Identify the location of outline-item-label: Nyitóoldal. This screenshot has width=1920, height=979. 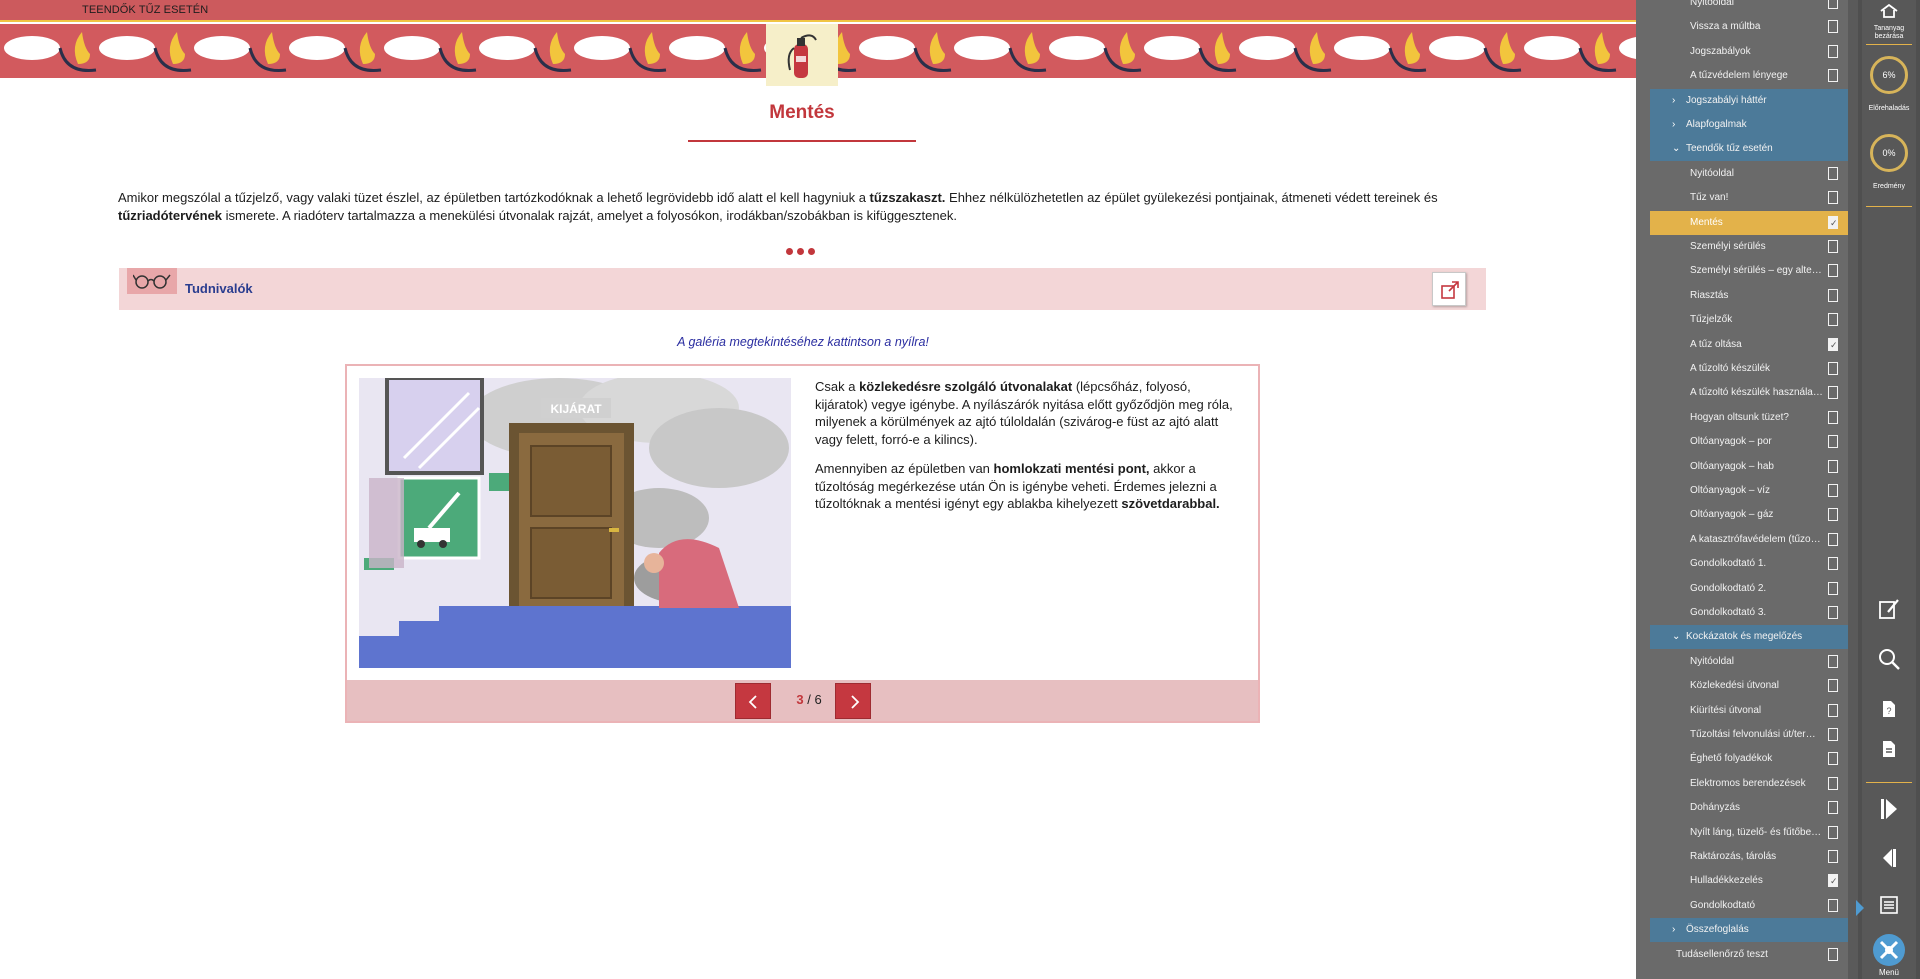
(1712, 173).